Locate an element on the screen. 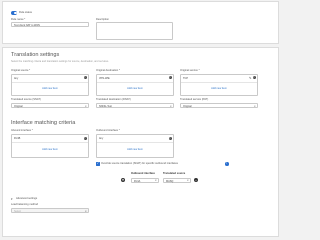 The image size is (320, 240). translated-destination-label: Translated destination (DNAT) is located at coordinates (113, 99).